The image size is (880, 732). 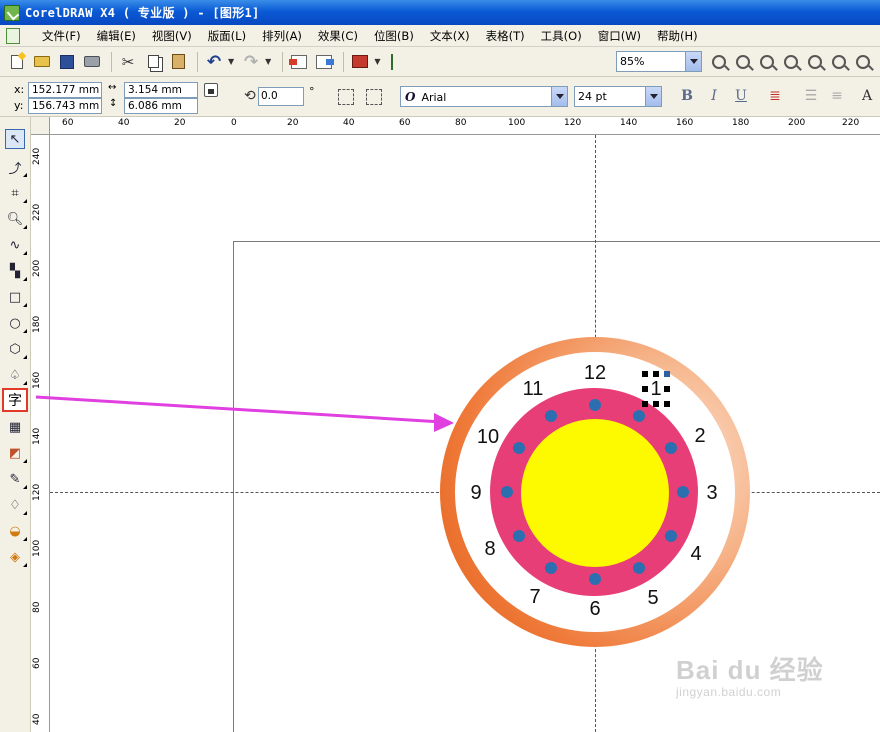 I want to click on watermark-logo: Bai du 经验, so click(x=750, y=670).